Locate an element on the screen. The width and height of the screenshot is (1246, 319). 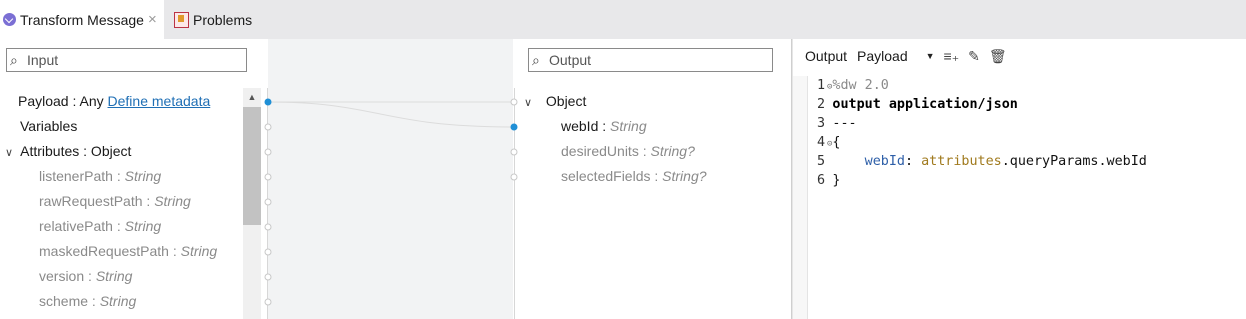
field-name: scheme is located at coordinates (64, 301).